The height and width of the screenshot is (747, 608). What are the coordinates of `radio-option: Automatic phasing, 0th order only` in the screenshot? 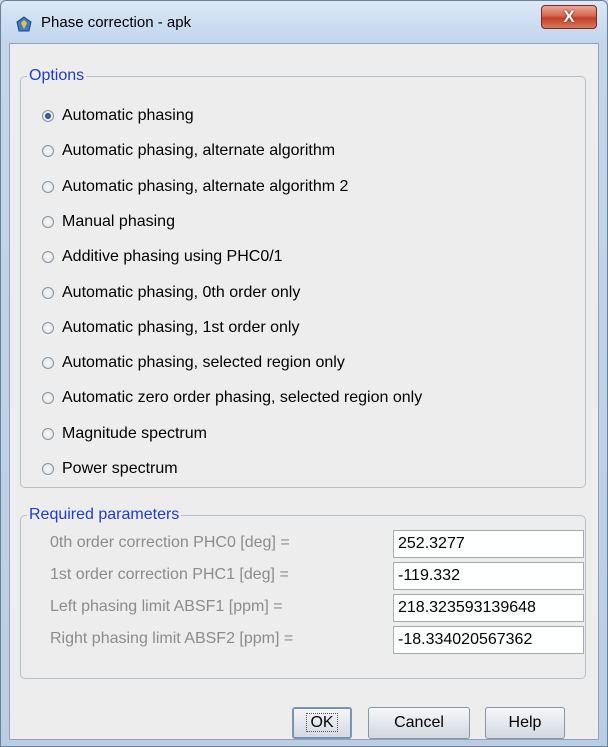 It's located at (171, 293).